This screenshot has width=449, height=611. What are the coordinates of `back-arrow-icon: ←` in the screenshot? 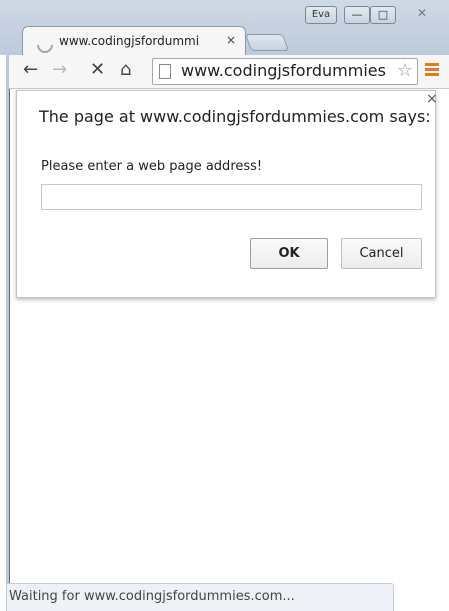 It's located at (30, 70).